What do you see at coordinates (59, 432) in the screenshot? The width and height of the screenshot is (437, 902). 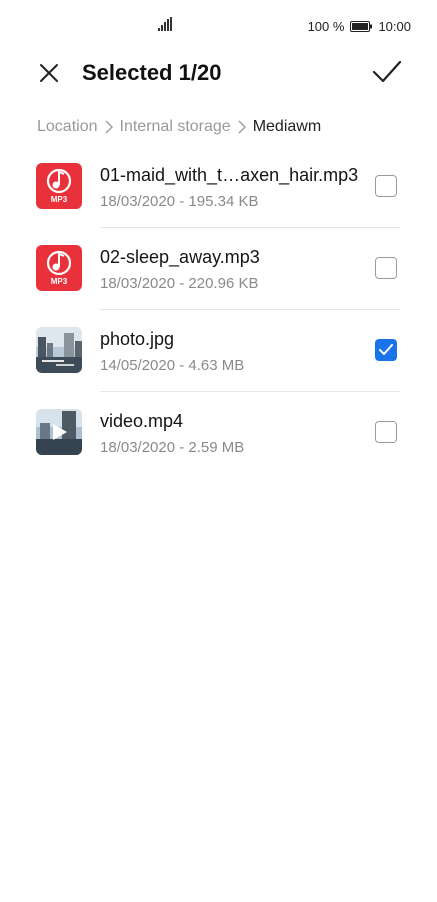 I see `video-thumbnail` at bounding box center [59, 432].